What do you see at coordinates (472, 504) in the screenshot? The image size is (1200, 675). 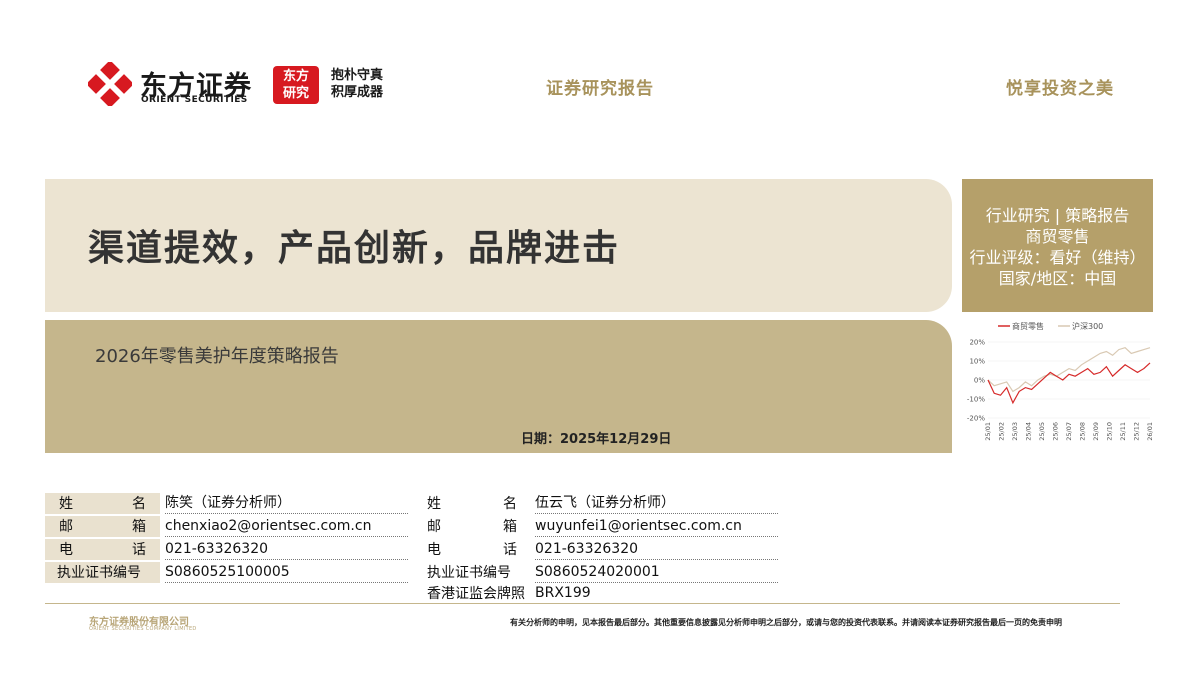 I see `analyst-2-name-label: 姓名` at bounding box center [472, 504].